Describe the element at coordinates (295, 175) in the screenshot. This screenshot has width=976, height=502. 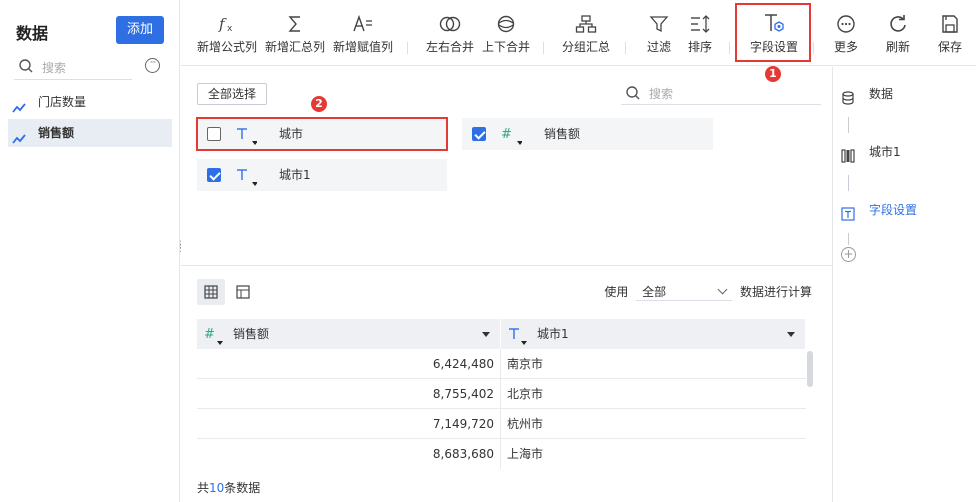
I see `field-name: 城市1` at that location.